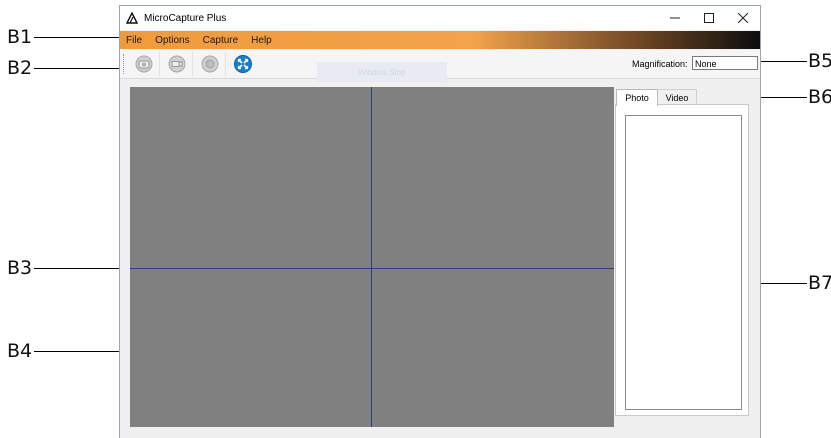 This screenshot has height=438, width=831. I want to click on callout-b6: B6, so click(819, 97).